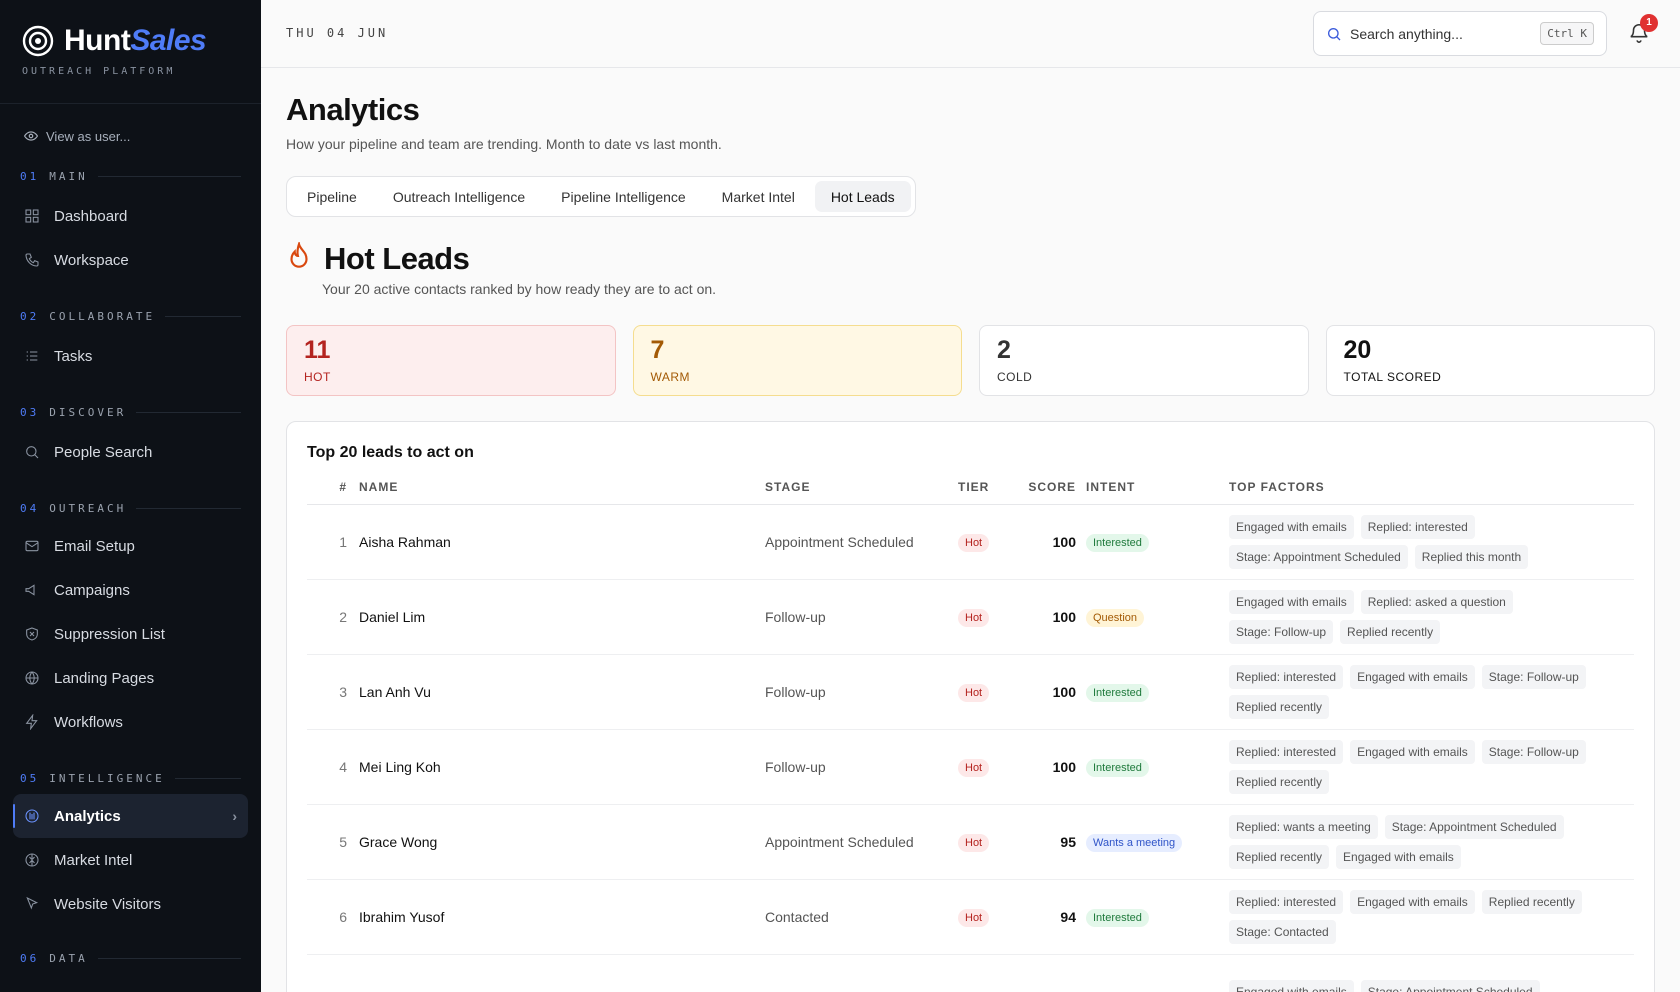 This screenshot has height=992, width=1680. I want to click on brand: HuntSales OUTREACH PLATFORM, so click(130, 52).